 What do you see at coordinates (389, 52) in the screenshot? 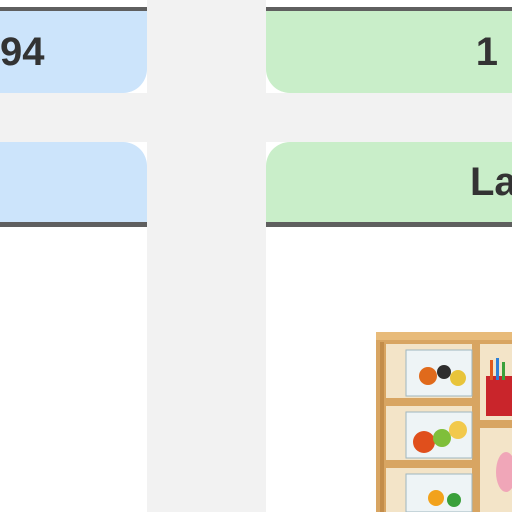
I see `right-value-card: 1` at bounding box center [389, 52].